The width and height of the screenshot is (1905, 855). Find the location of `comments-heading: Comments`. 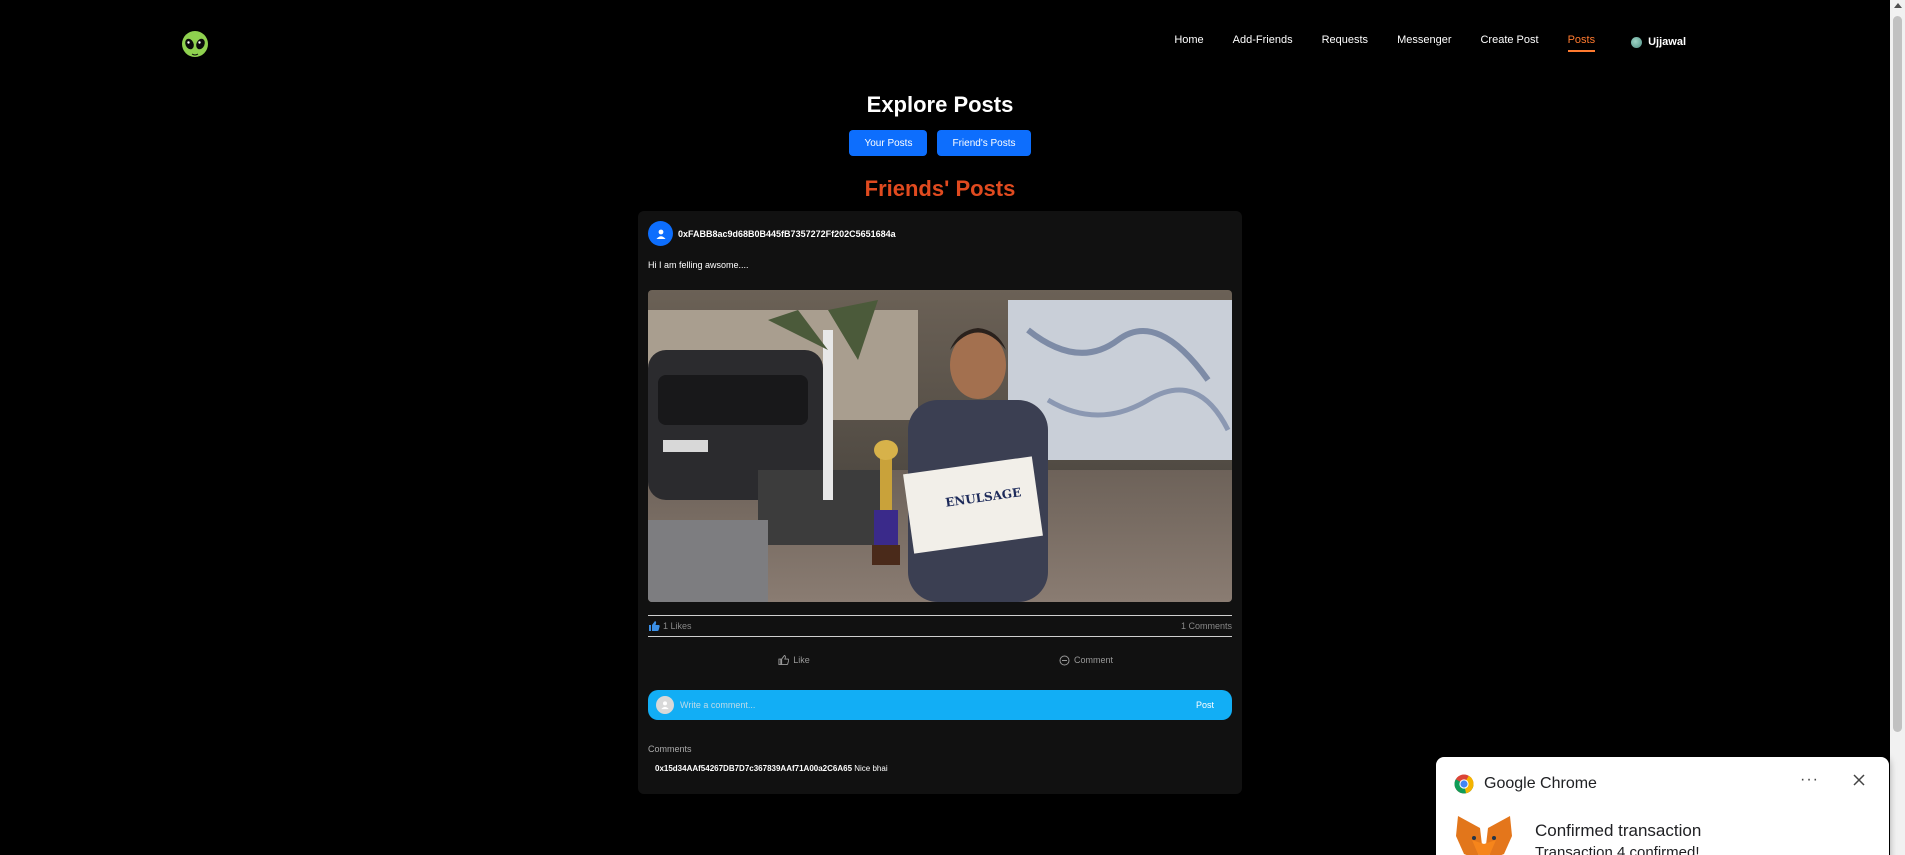

comments-heading: Comments is located at coordinates (670, 749).